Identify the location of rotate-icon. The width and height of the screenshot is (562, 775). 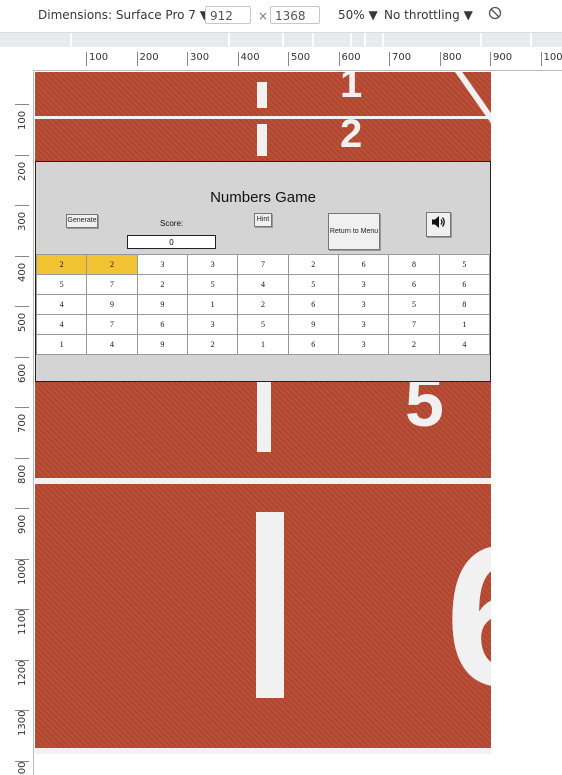
(495, 14).